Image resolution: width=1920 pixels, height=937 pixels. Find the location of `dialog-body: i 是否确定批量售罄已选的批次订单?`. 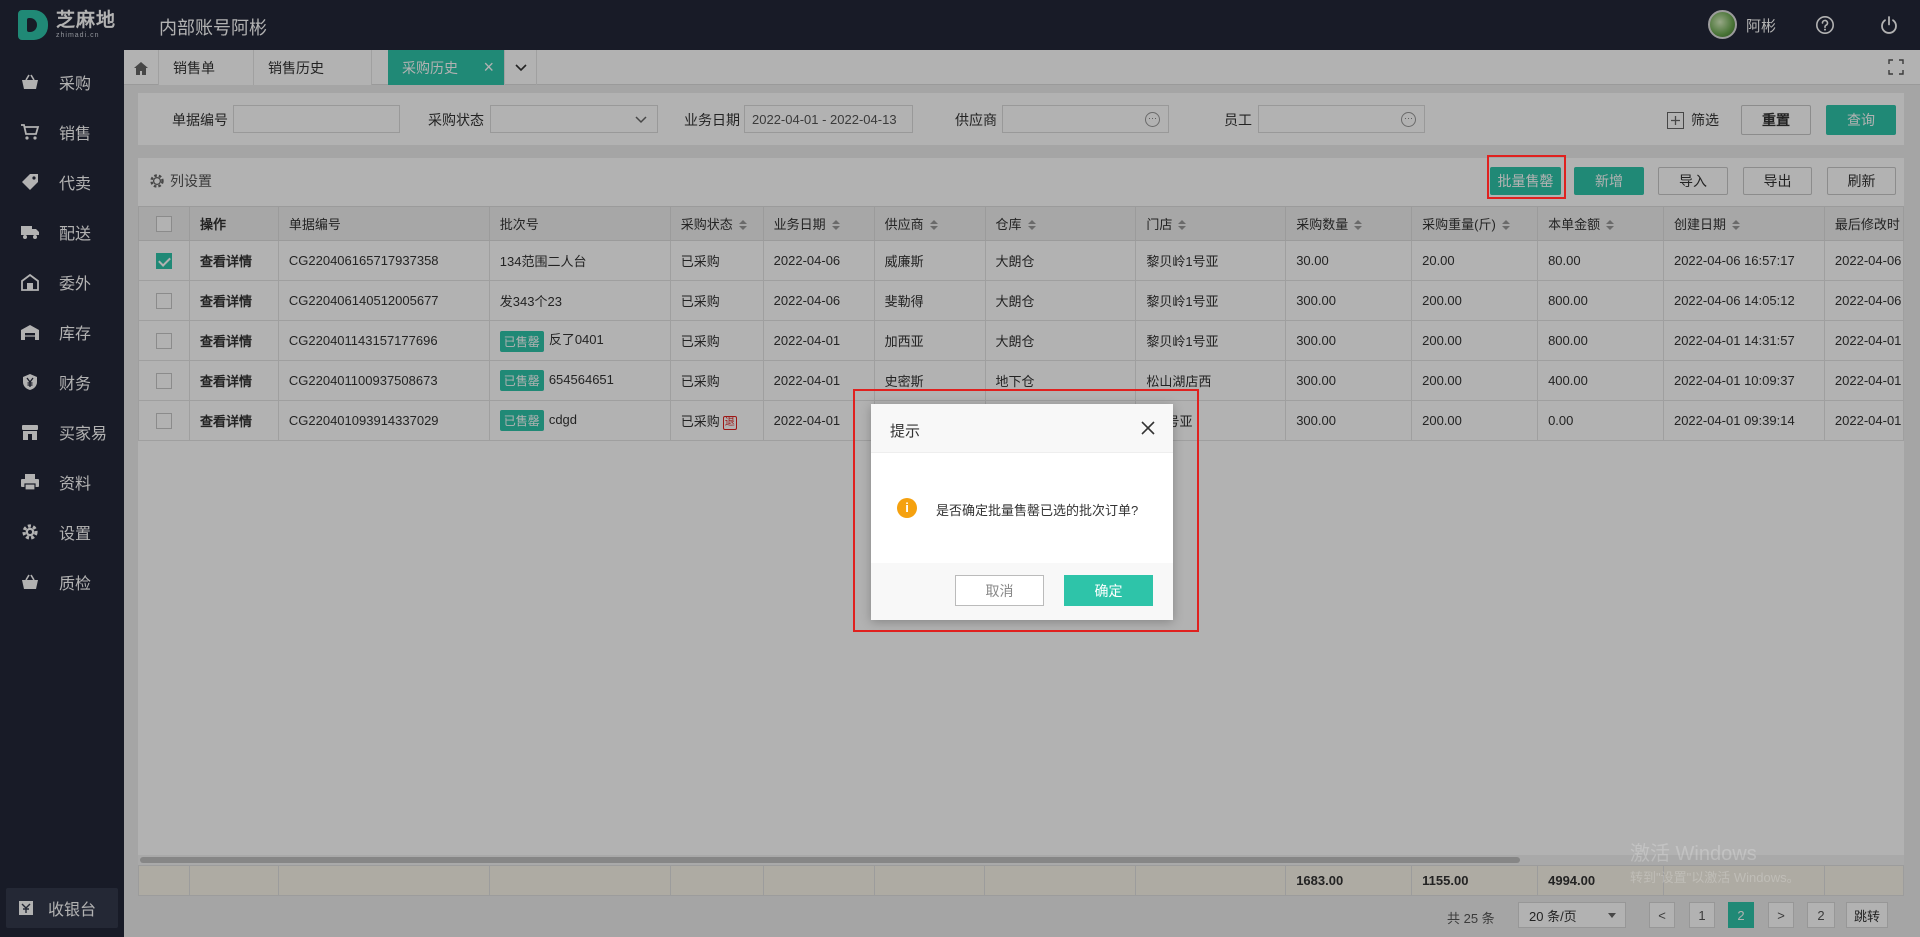

dialog-body: i 是否确定批量售罄已选的批次订单? is located at coordinates (1022, 508).